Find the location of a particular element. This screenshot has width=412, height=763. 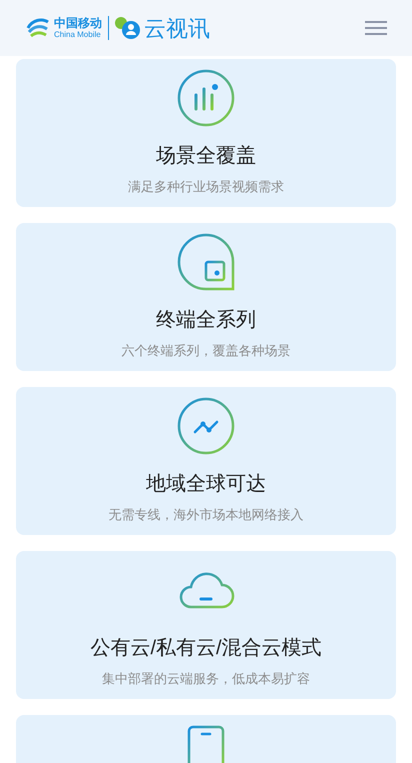

feature-title: 终端全系列 is located at coordinates (206, 320).